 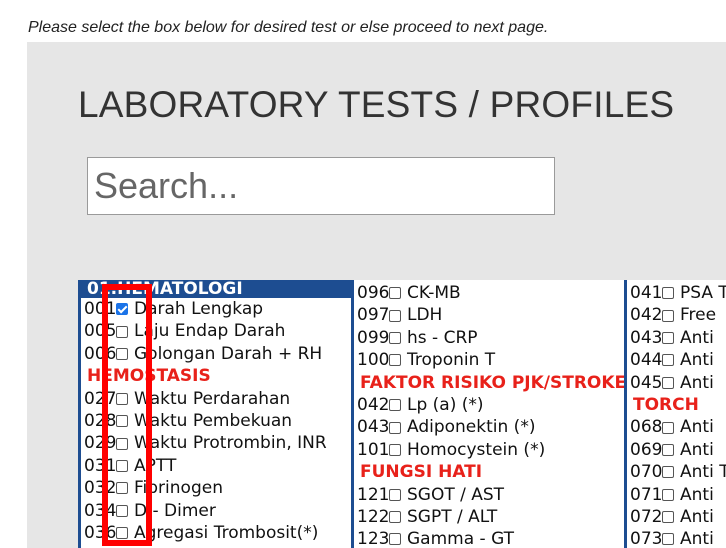 What do you see at coordinates (489, 338) in the screenshot?
I see `test-row: 099 hs - CRP` at bounding box center [489, 338].